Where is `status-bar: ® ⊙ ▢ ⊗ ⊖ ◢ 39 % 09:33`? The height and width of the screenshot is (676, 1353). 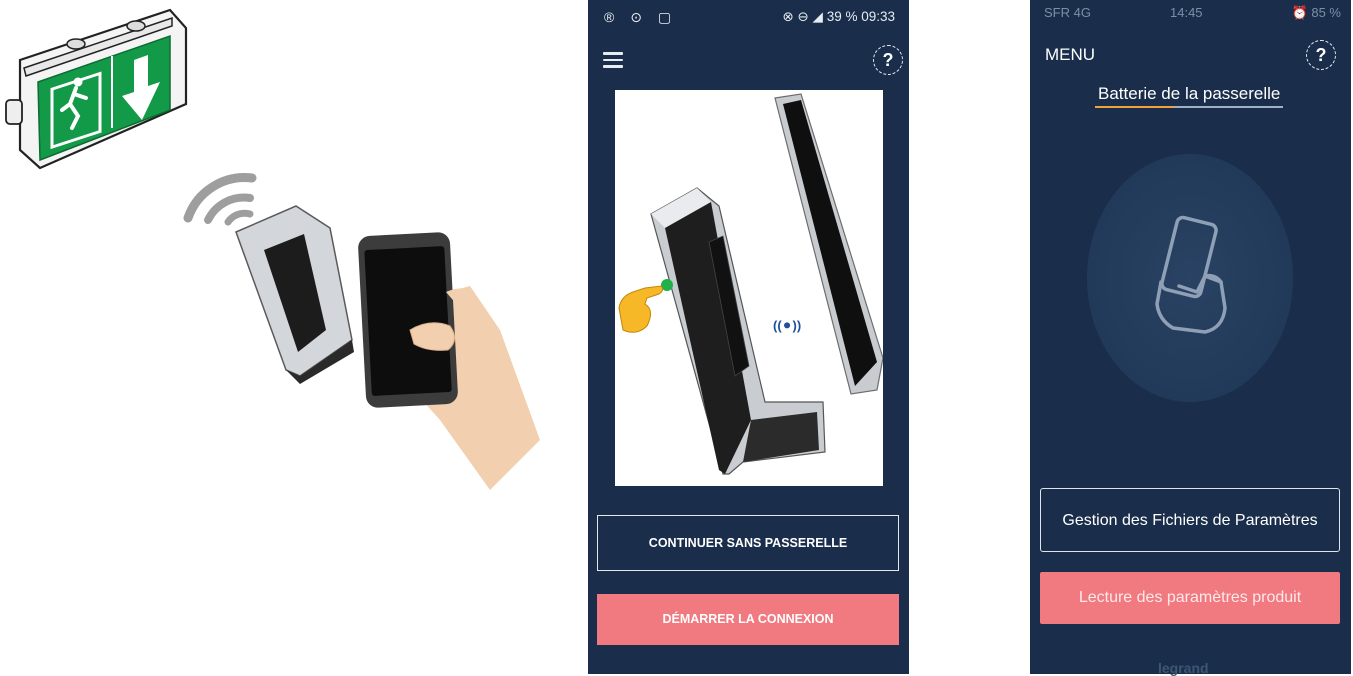
status-bar: ® ⊙ ▢ ⊗ ⊖ ◢ 39 % 09:33 is located at coordinates (748, 17).